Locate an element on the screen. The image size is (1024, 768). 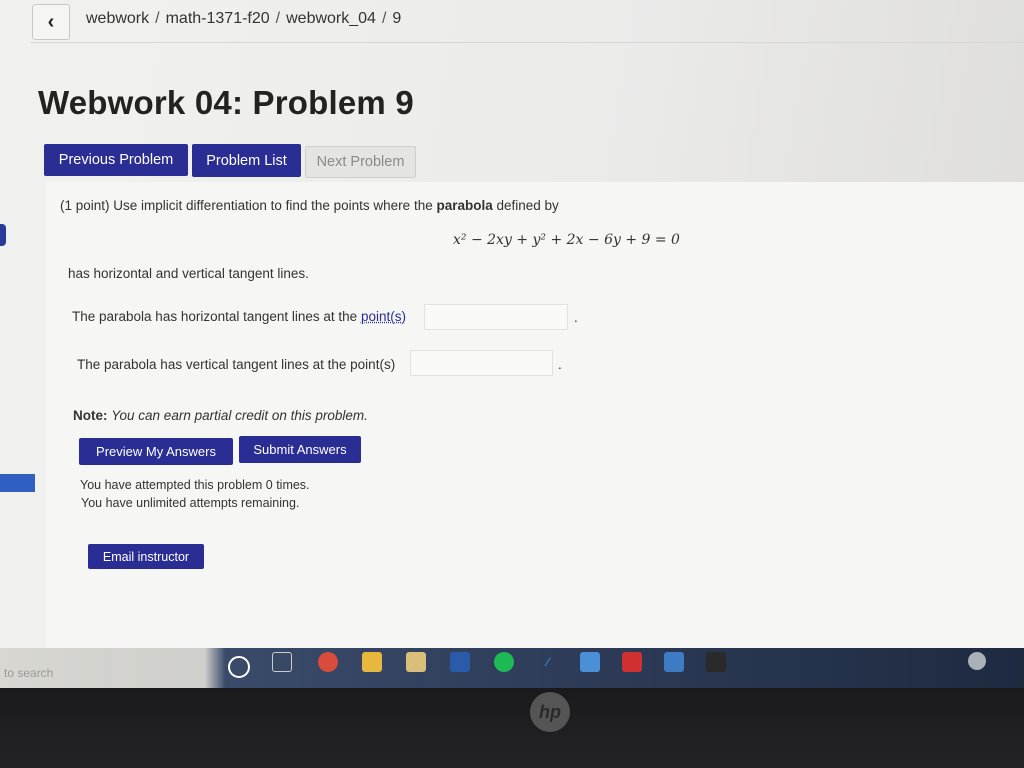
attempts-count: You have attempted this problem 0 times. is located at coordinates (195, 485).